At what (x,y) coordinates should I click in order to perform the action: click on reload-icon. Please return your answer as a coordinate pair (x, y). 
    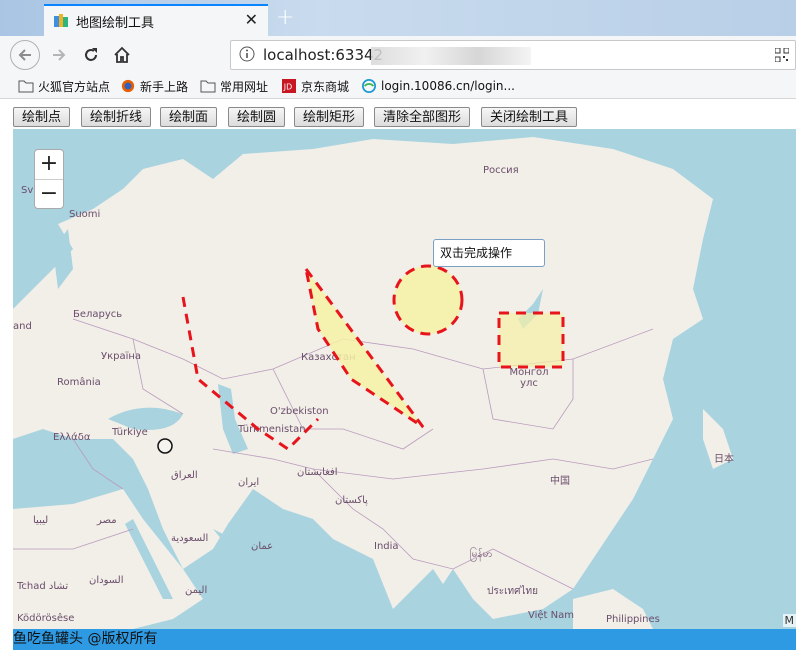
    Looking at the image, I should click on (91, 54).